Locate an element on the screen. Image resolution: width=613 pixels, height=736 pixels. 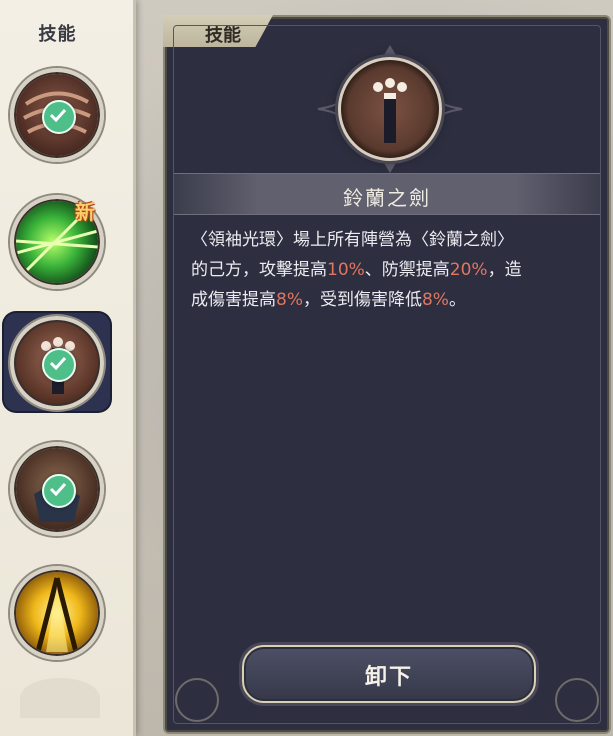
defense-bonus-value: 20% is located at coordinates (468, 270).